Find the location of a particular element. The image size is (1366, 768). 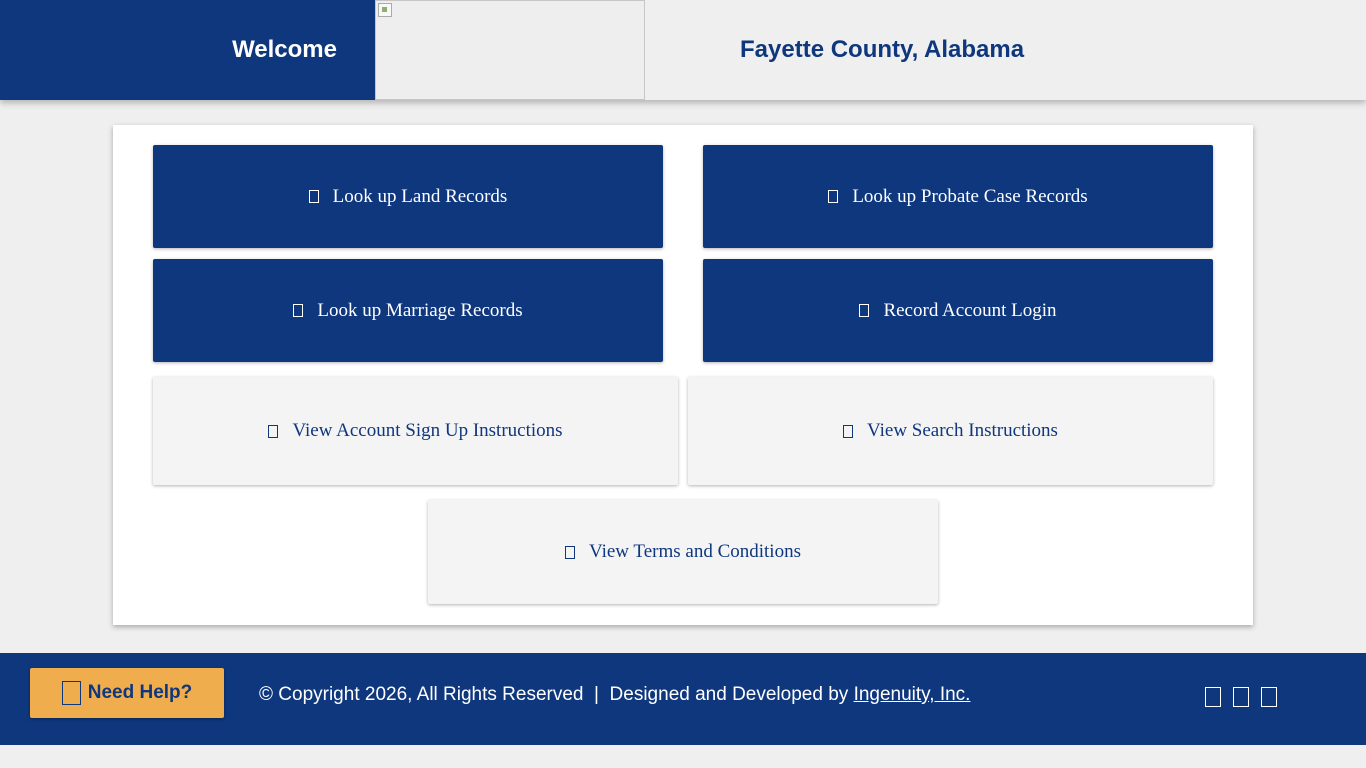

terms-label: View Terms and Conditions is located at coordinates (695, 551).